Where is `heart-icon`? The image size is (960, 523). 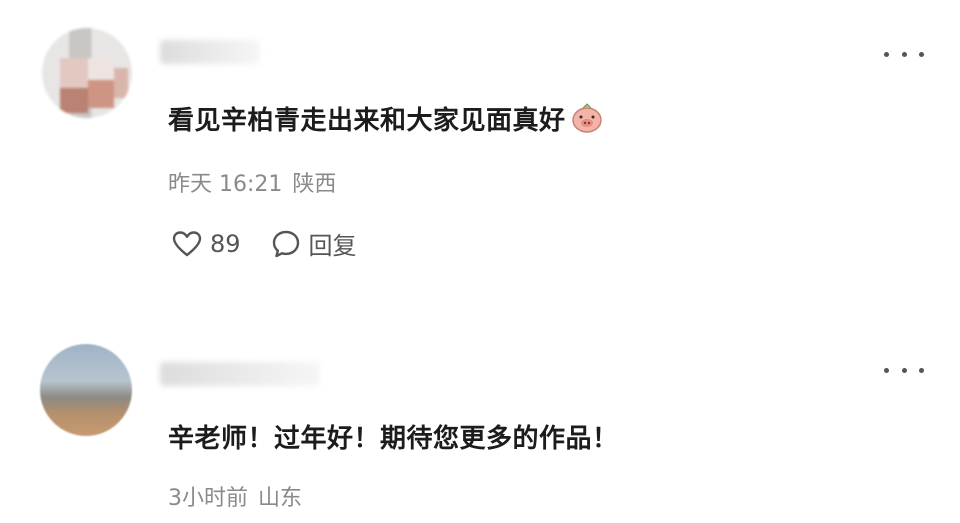 heart-icon is located at coordinates (187, 243).